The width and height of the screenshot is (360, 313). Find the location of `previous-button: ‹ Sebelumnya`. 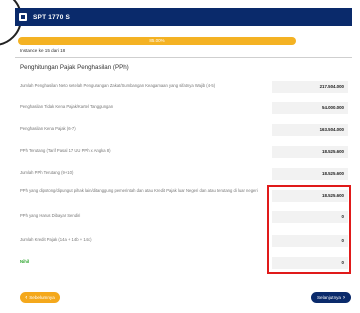

previous-button: ‹ Sebelumnya is located at coordinates (40, 297).